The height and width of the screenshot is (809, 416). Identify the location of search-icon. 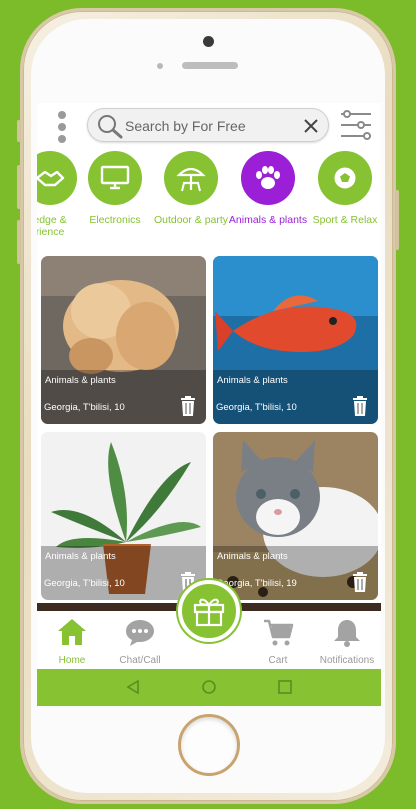
(110, 127).